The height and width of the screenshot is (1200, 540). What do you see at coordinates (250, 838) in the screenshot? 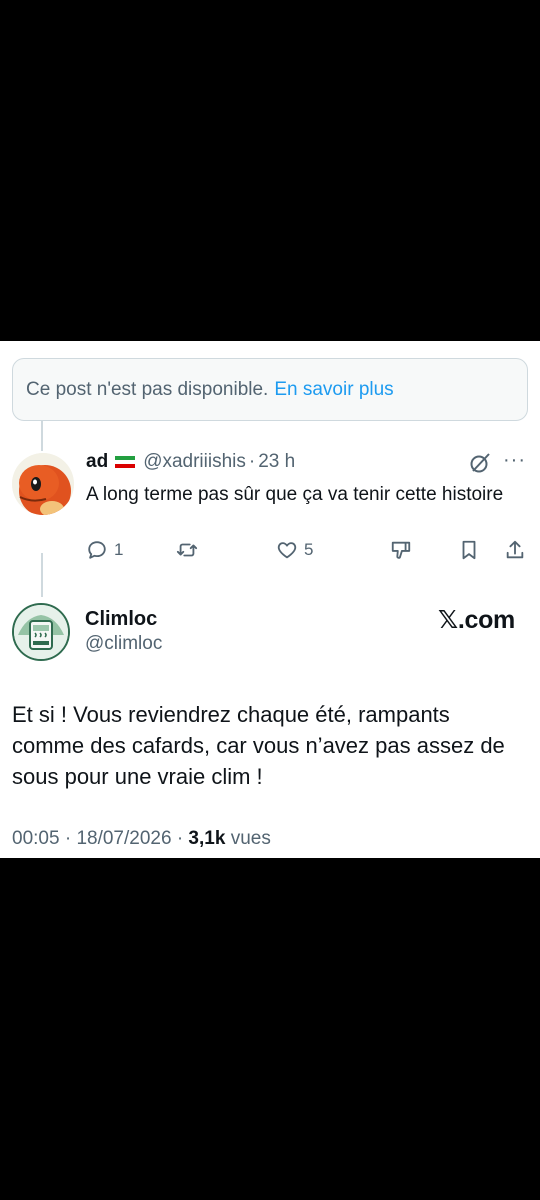
I see `views-label: vues` at bounding box center [250, 838].